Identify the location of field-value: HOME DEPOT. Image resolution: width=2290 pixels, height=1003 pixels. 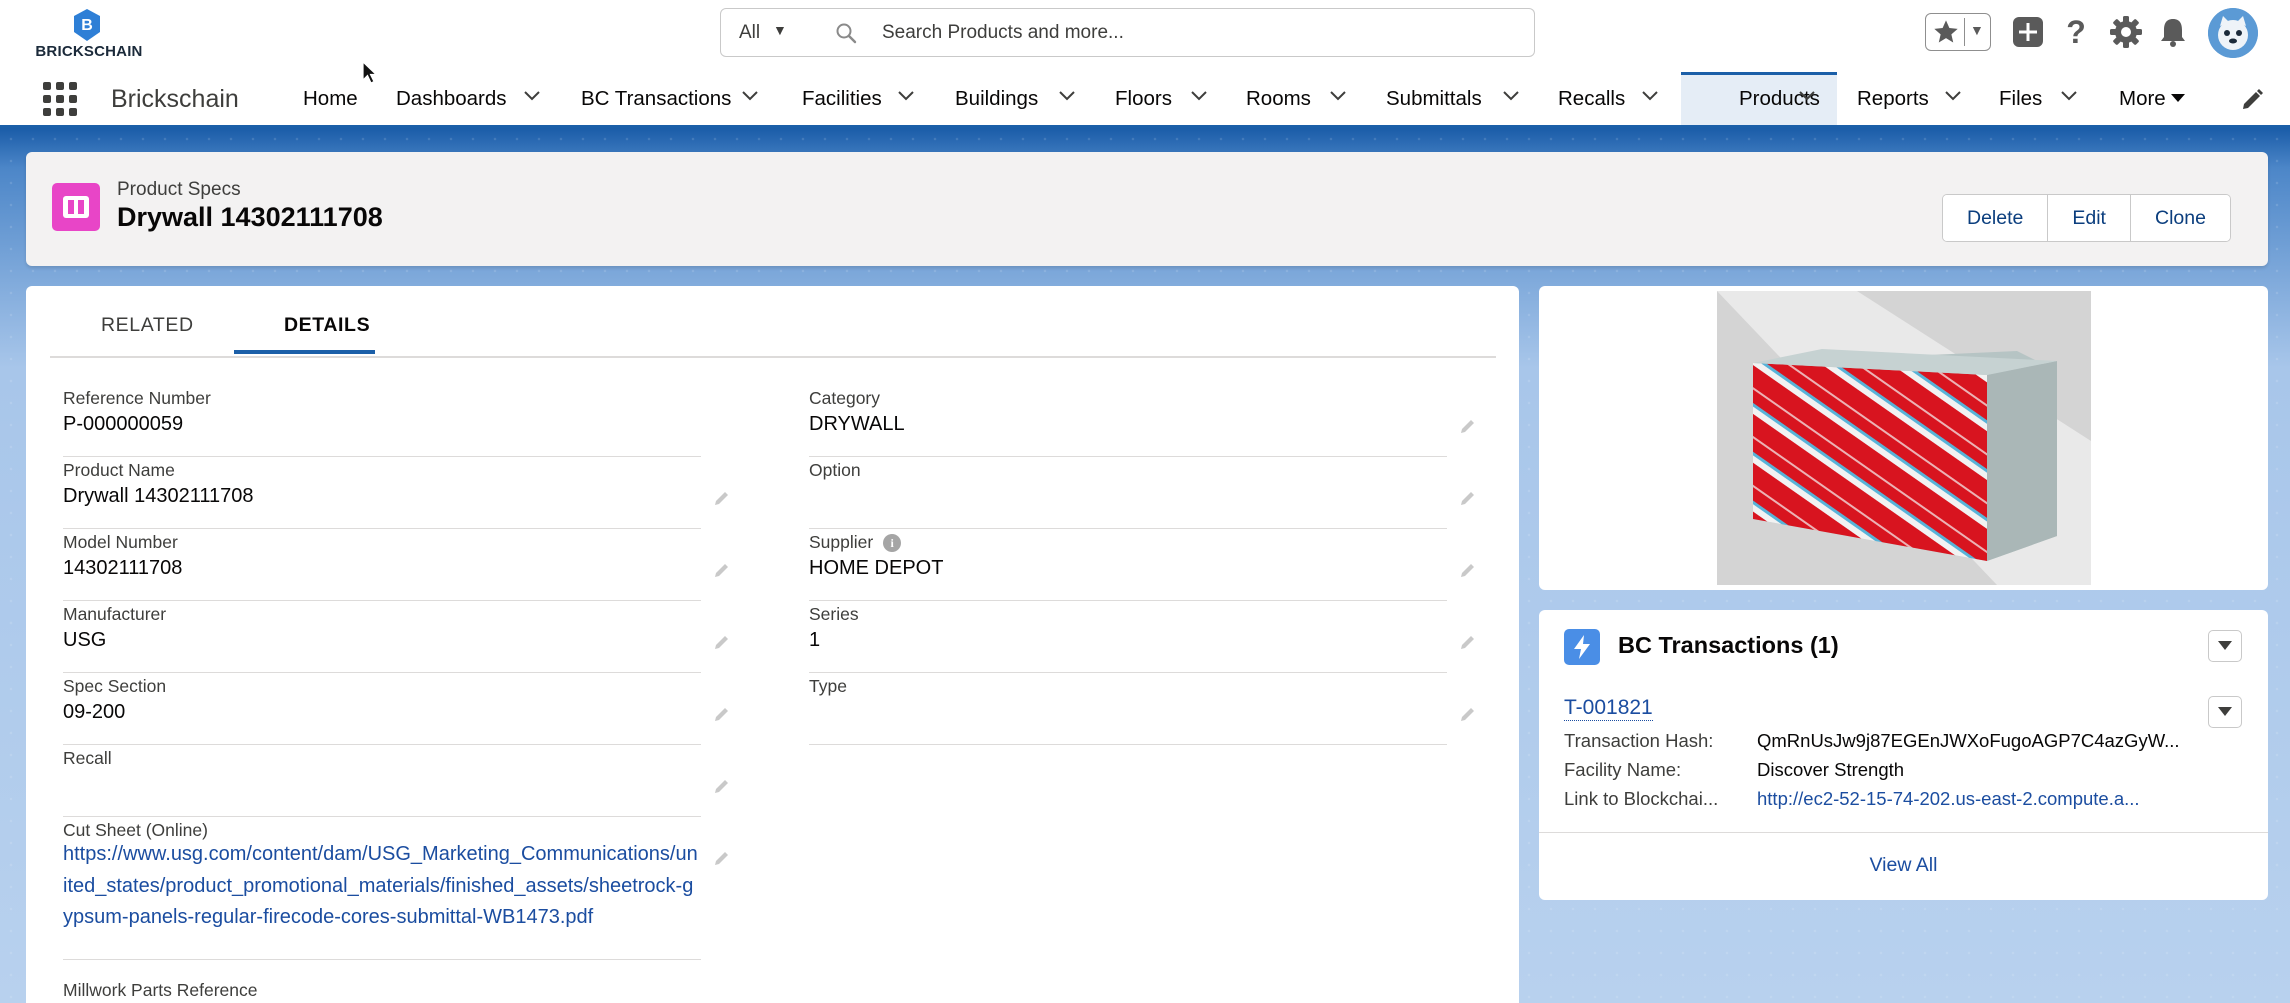
(876, 568).